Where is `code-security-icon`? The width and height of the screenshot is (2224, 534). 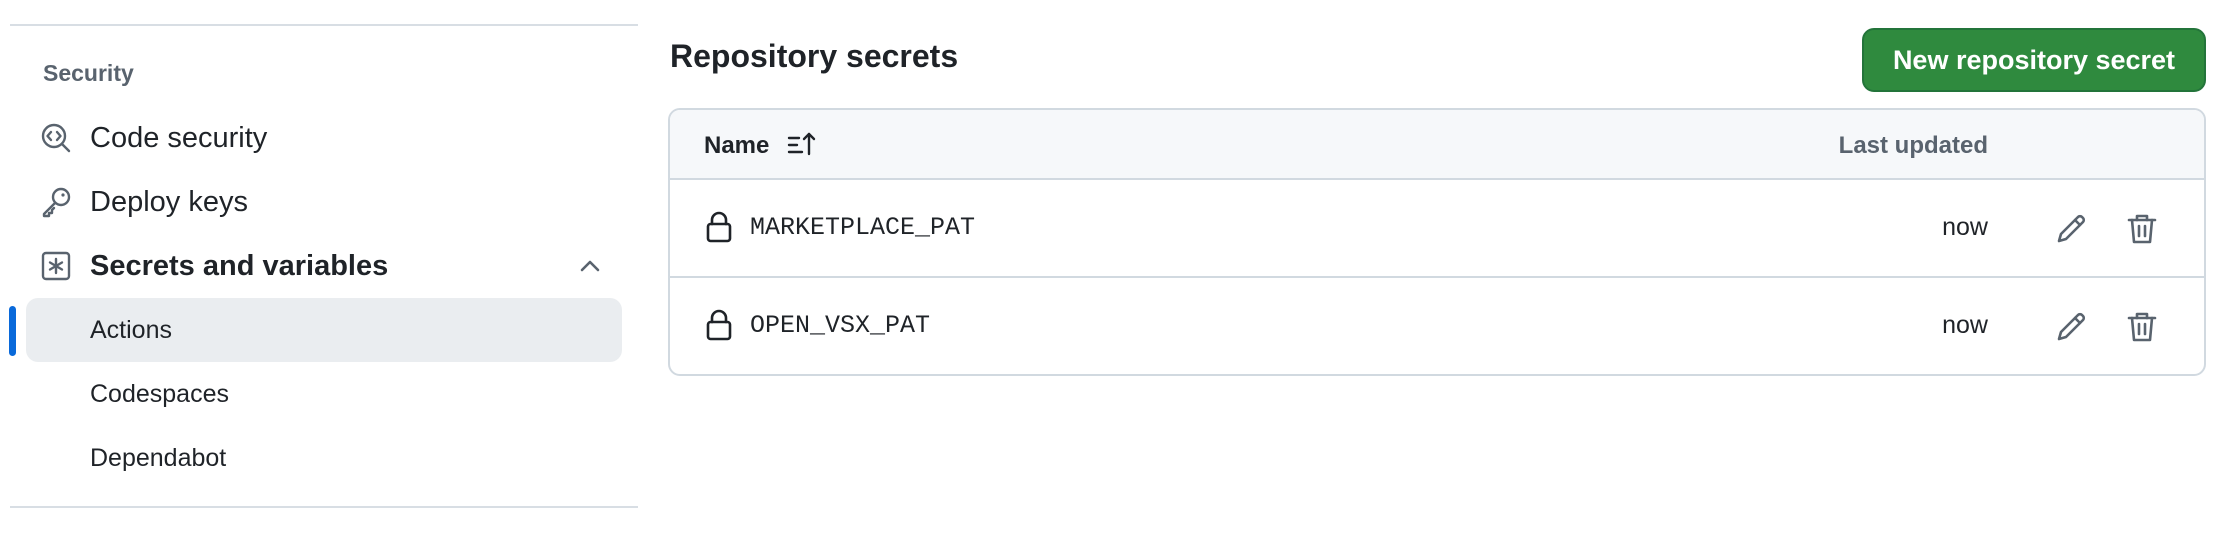 code-security-icon is located at coordinates (56, 138).